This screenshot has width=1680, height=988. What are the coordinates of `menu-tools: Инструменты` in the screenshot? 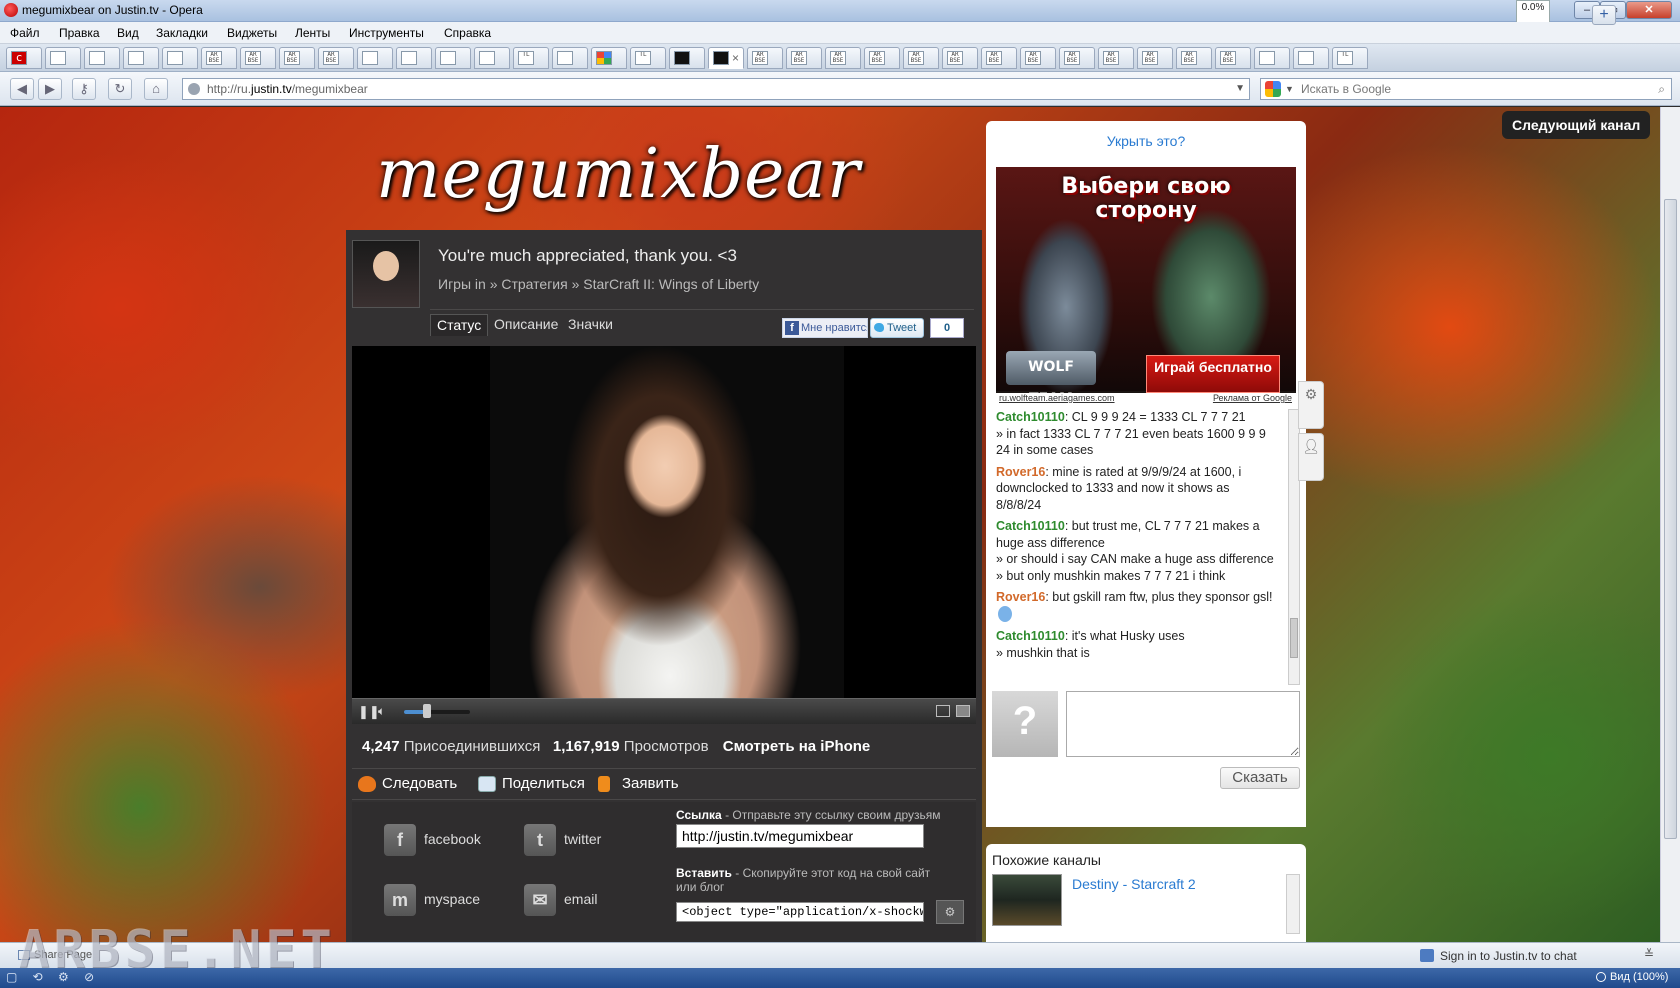 It's located at (386, 33).